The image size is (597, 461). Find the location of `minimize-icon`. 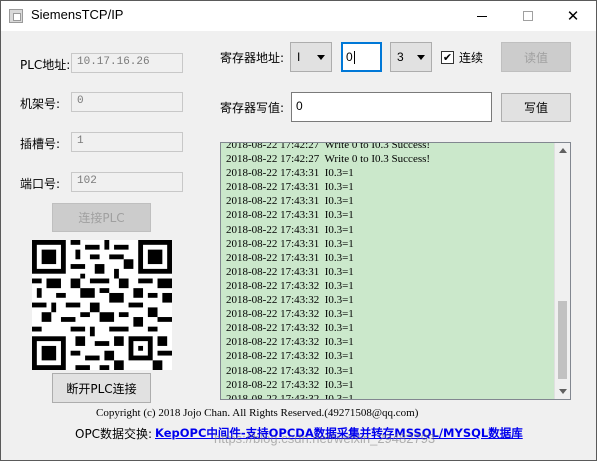

minimize-icon is located at coordinates (482, 16).